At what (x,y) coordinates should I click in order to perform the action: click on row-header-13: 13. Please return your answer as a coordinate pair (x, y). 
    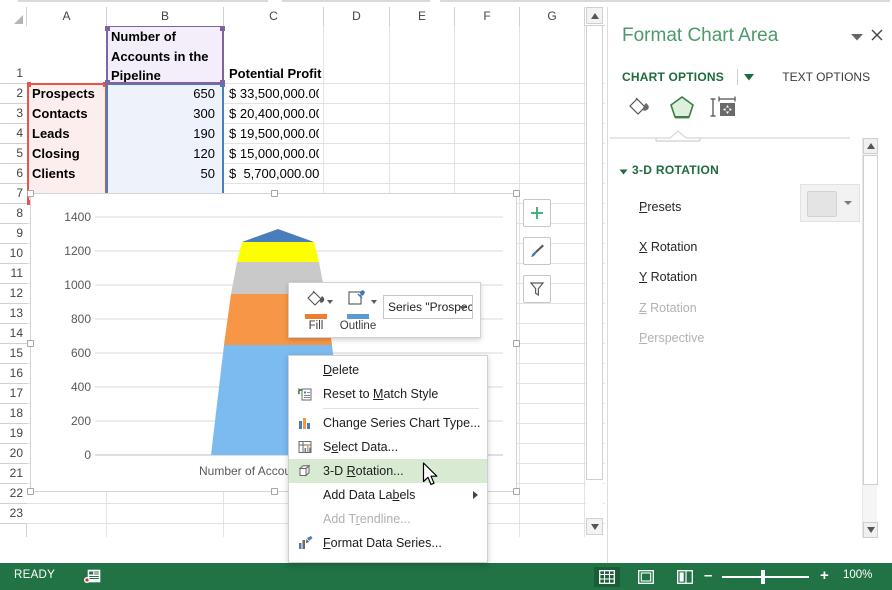
    Looking at the image, I should click on (13, 314).